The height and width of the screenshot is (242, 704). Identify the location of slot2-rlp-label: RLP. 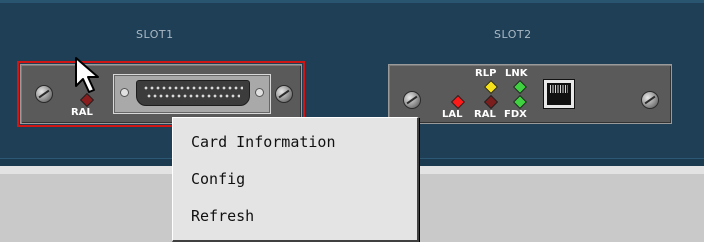
(486, 73).